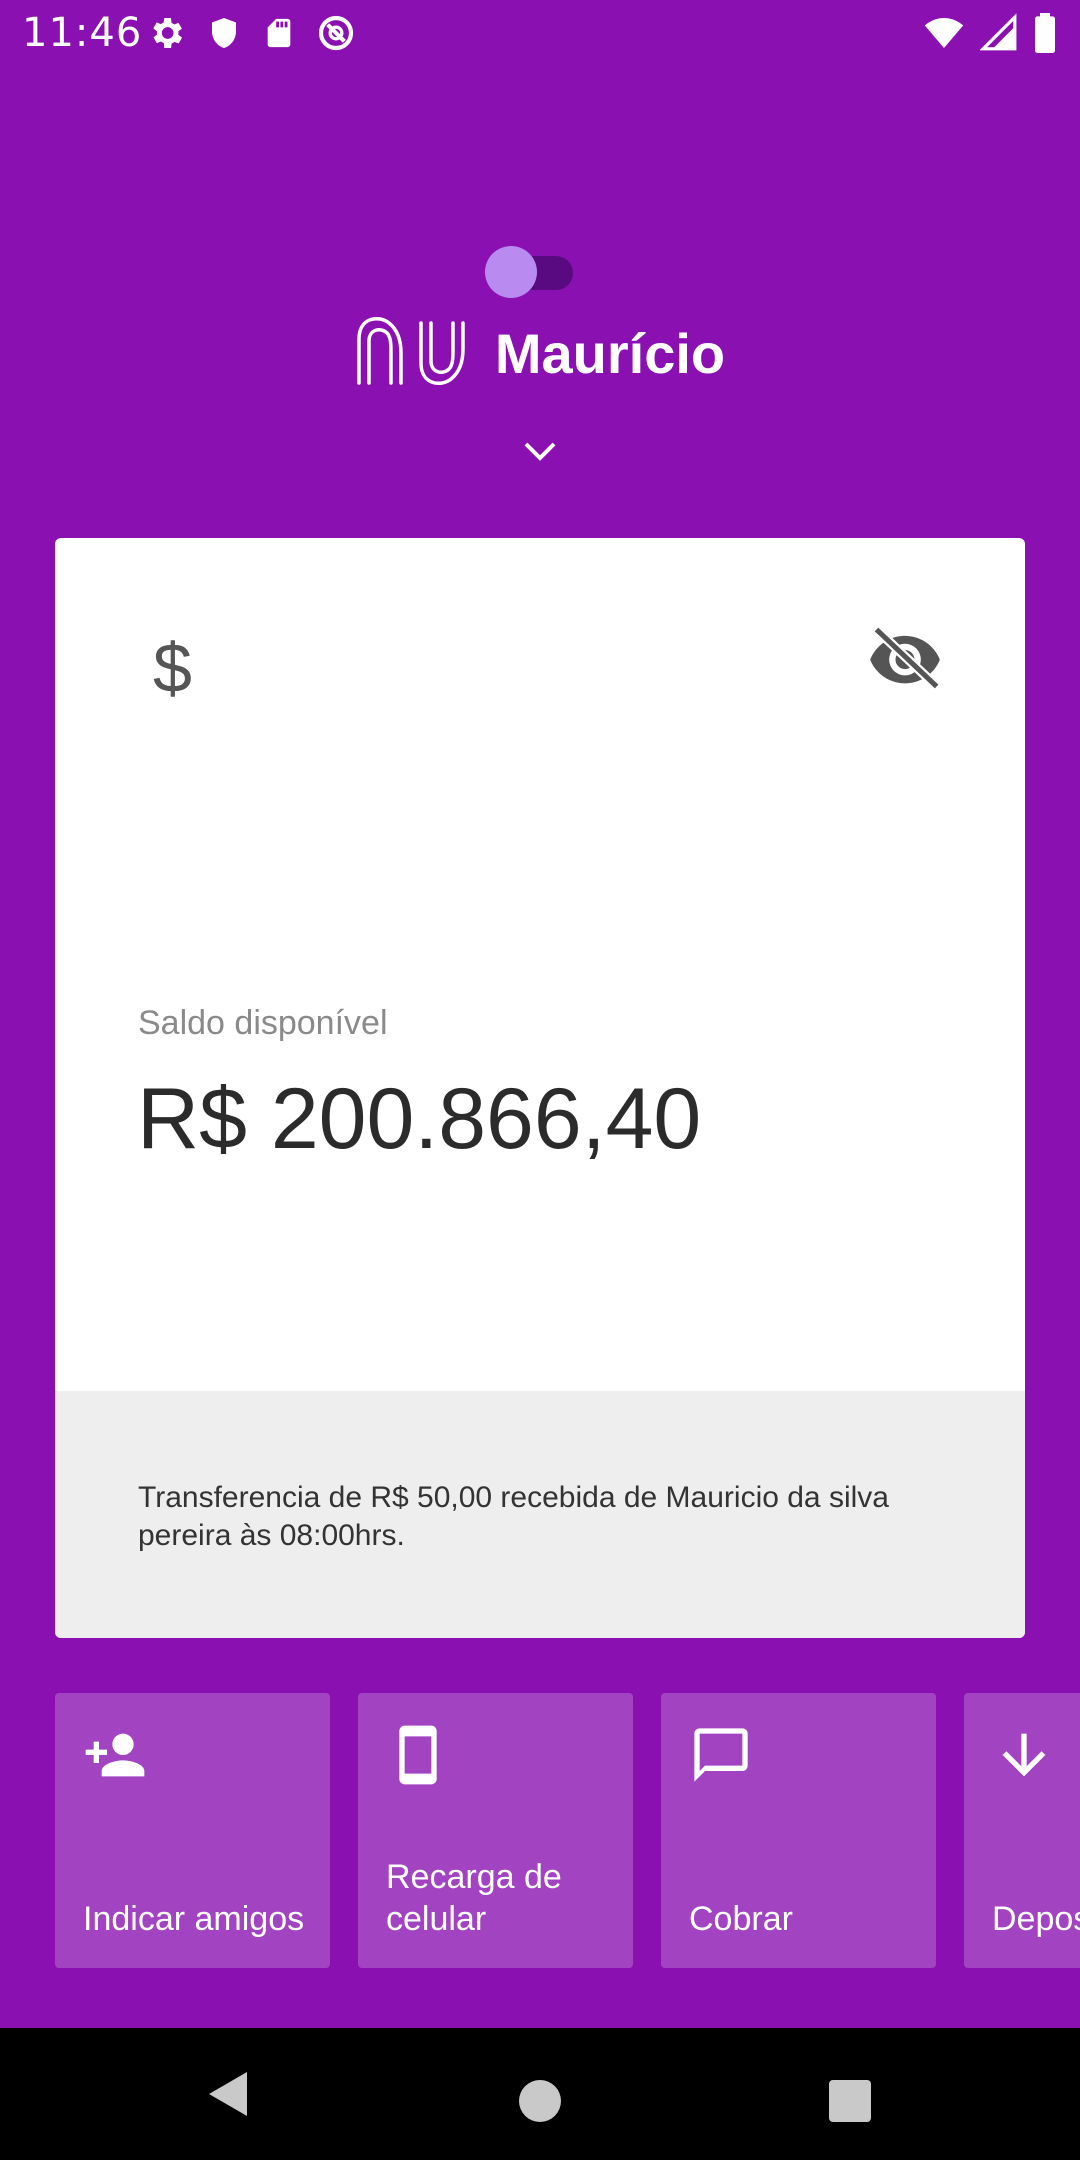 The width and height of the screenshot is (1080, 2160). I want to click on shortcut-label: Cobrar, so click(741, 1919).